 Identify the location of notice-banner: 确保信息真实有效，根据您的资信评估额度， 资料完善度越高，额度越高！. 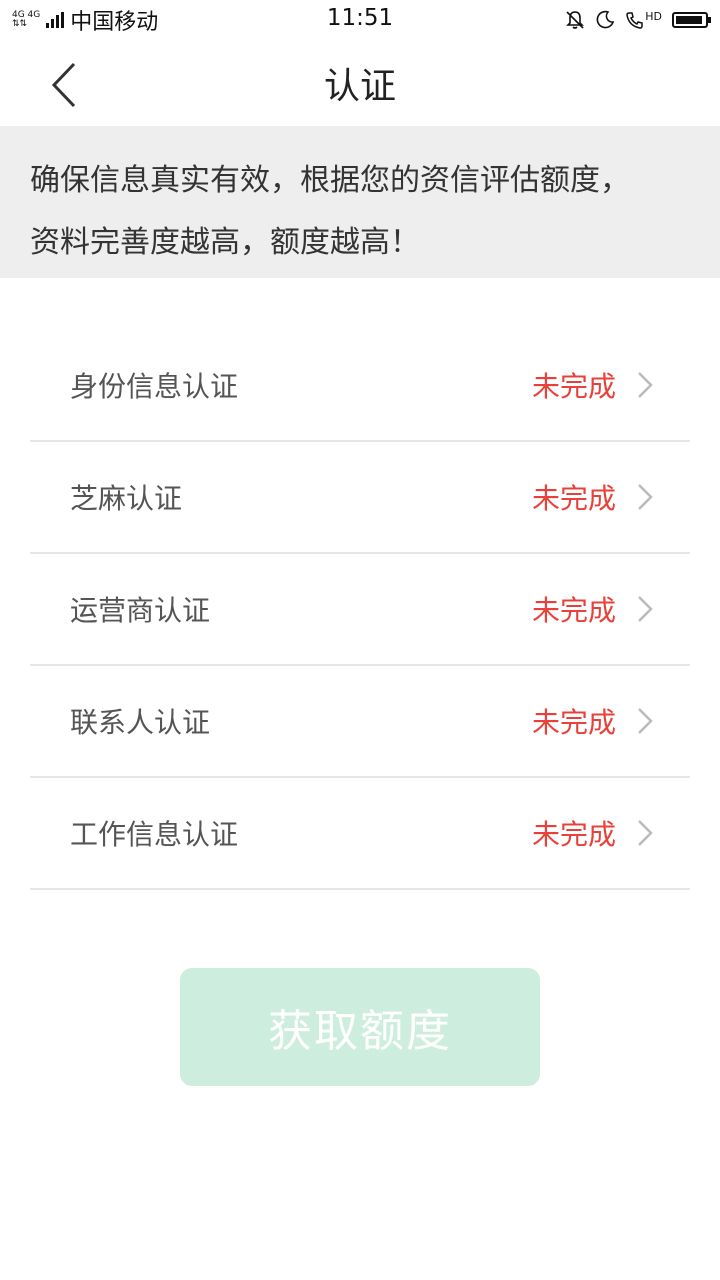
(360, 202).